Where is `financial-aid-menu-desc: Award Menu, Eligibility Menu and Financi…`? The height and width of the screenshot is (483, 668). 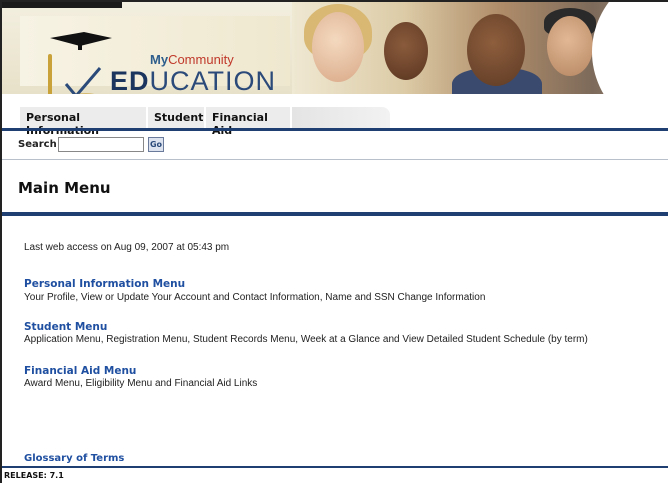
financial-aid-menu-desc: Award Menu, Eligibility Menu and Financi… is located at coordinates (141, 383).